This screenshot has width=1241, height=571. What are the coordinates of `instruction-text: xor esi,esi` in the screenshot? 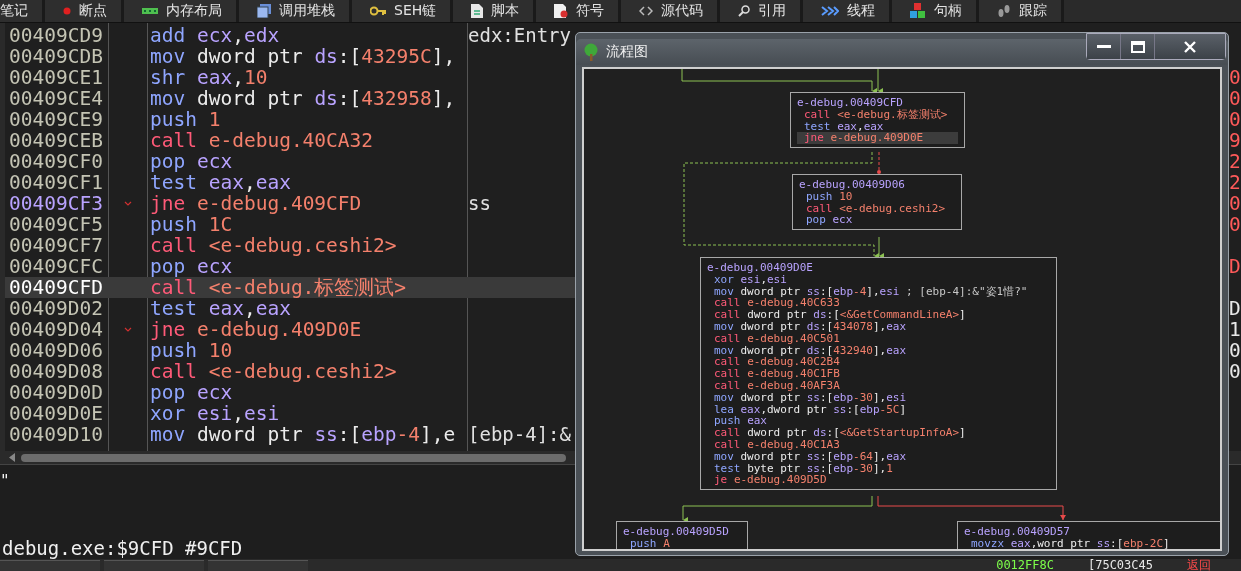 It's located at (750, 279).